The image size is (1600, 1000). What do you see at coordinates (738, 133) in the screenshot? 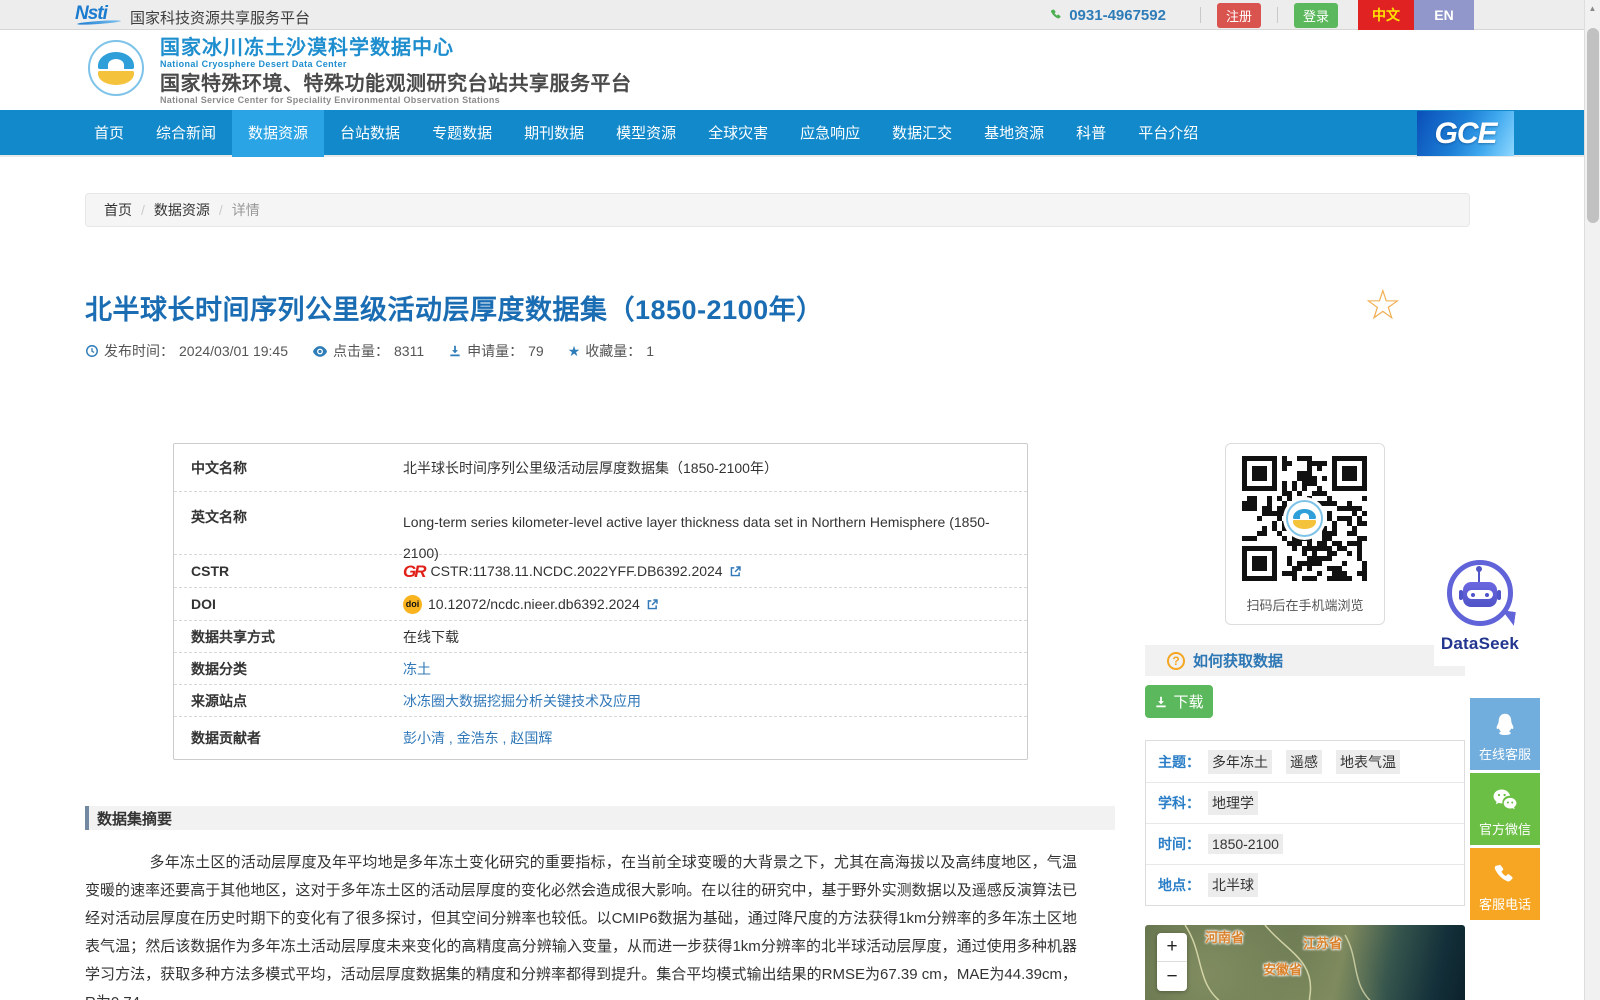
I see `nav-item-global-disaster: 全球灾害` at bounding box center [738, 133].